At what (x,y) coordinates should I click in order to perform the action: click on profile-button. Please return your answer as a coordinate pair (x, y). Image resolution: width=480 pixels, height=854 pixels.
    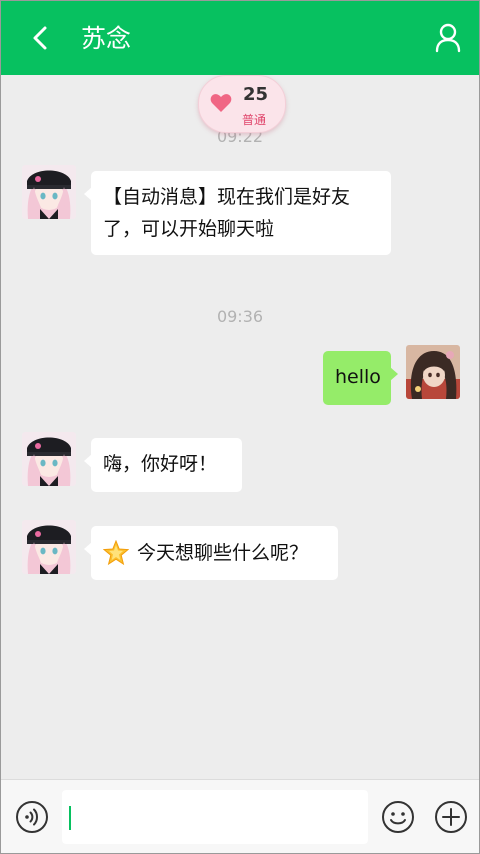
    Looking at the image, I should click on (448, 38).